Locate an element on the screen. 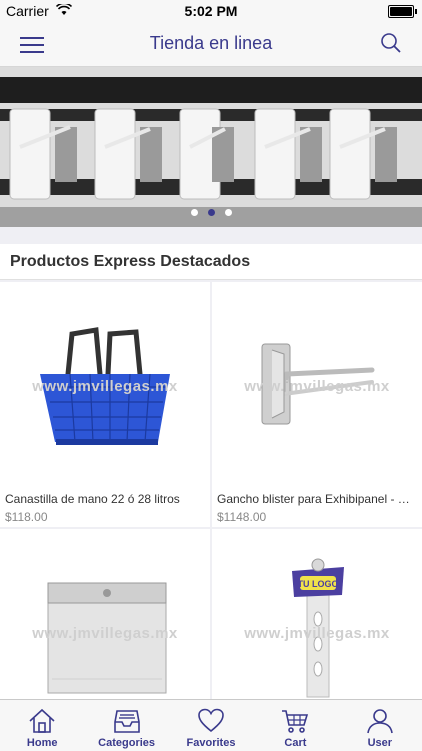 This screenshot has width=422, height=751. section-title: Productos Express Destacados is located at coordinates (211, 262).